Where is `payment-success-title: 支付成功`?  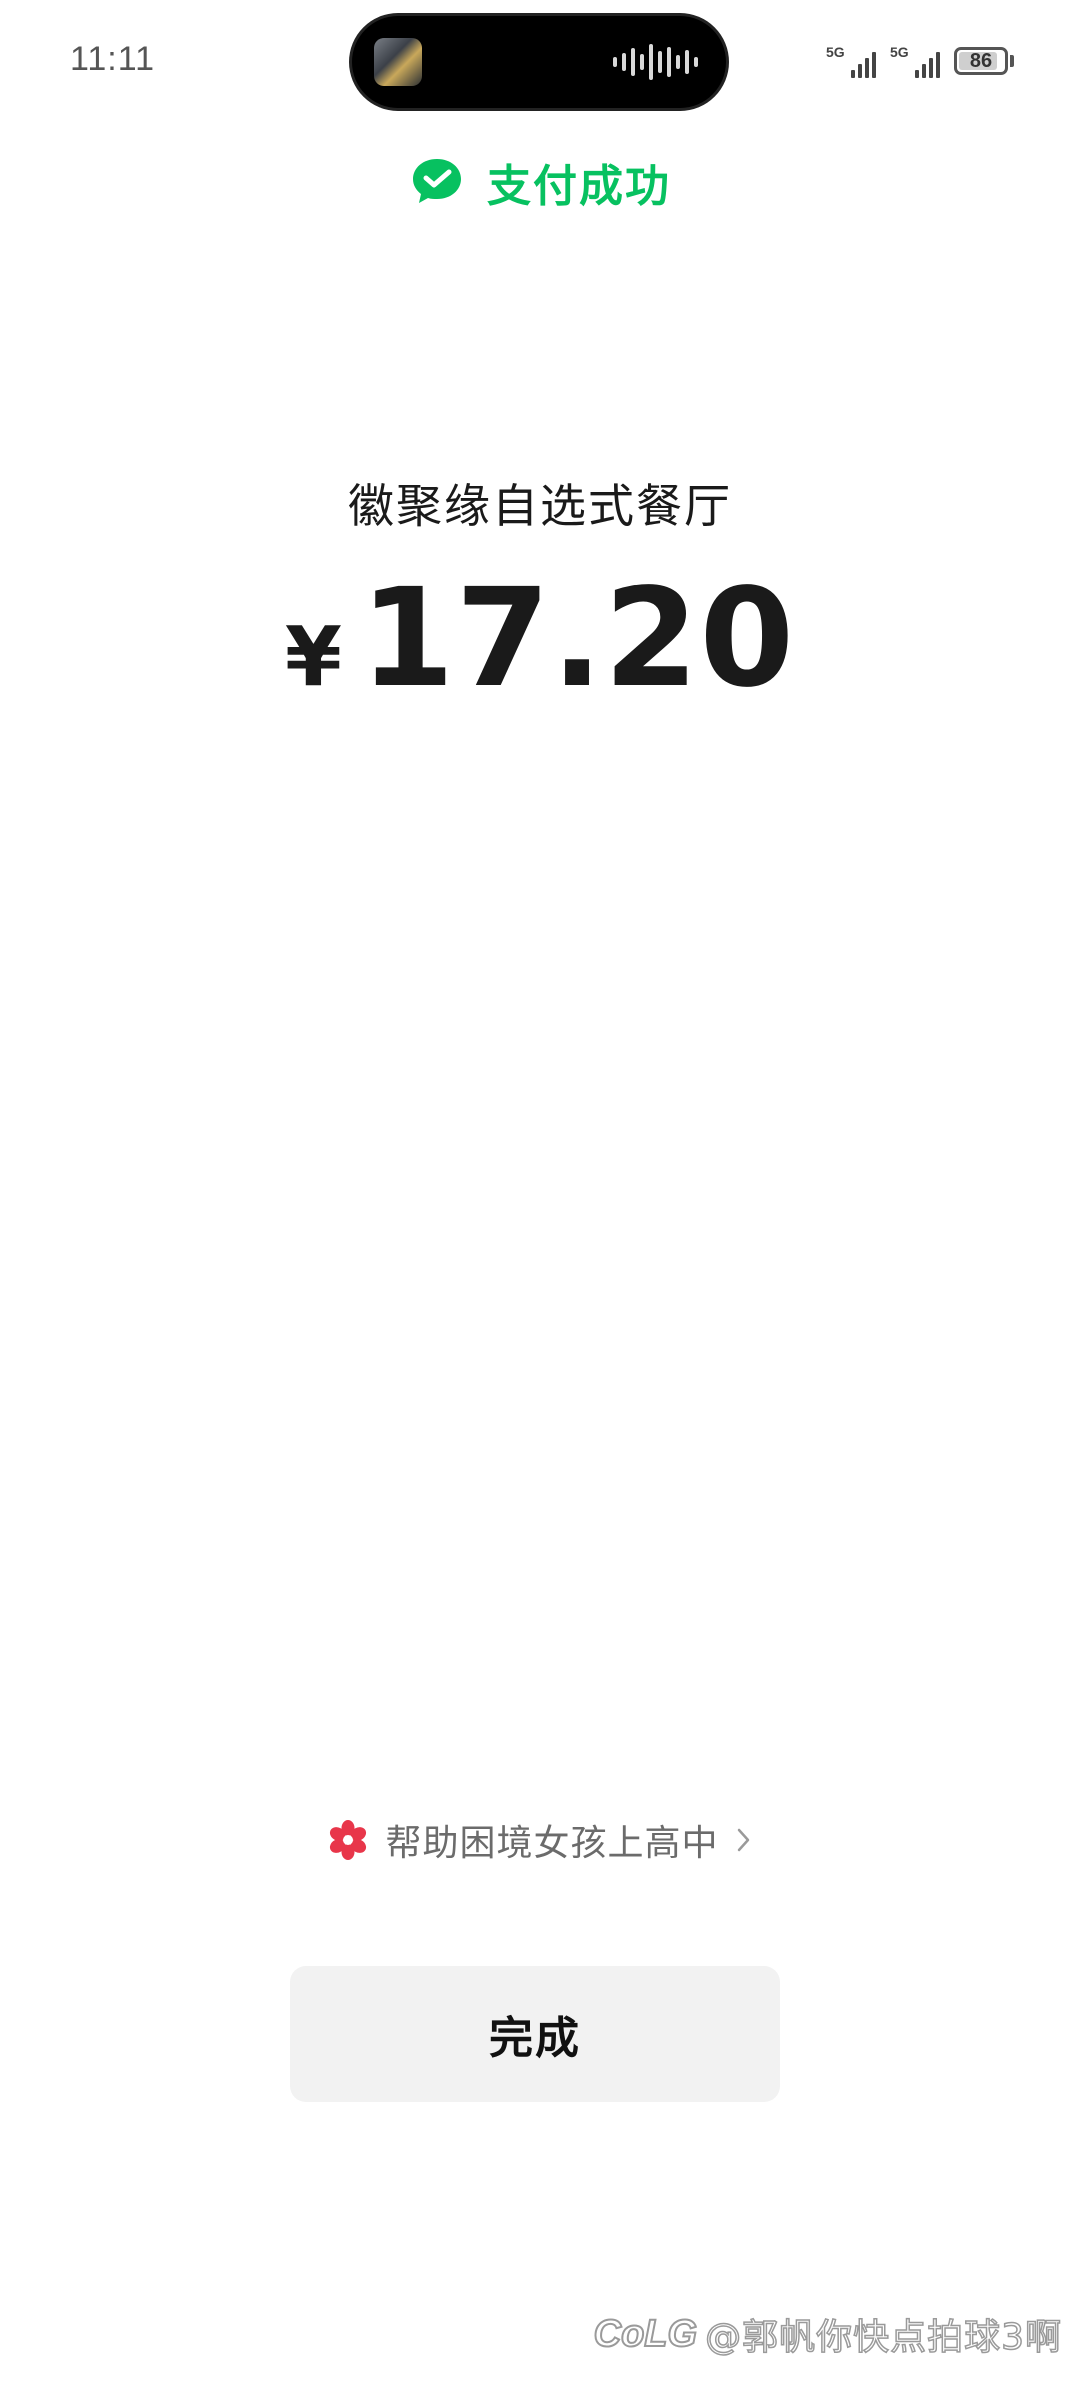 payment-success-title: 支付成功 is located at coordinates (579, 186).